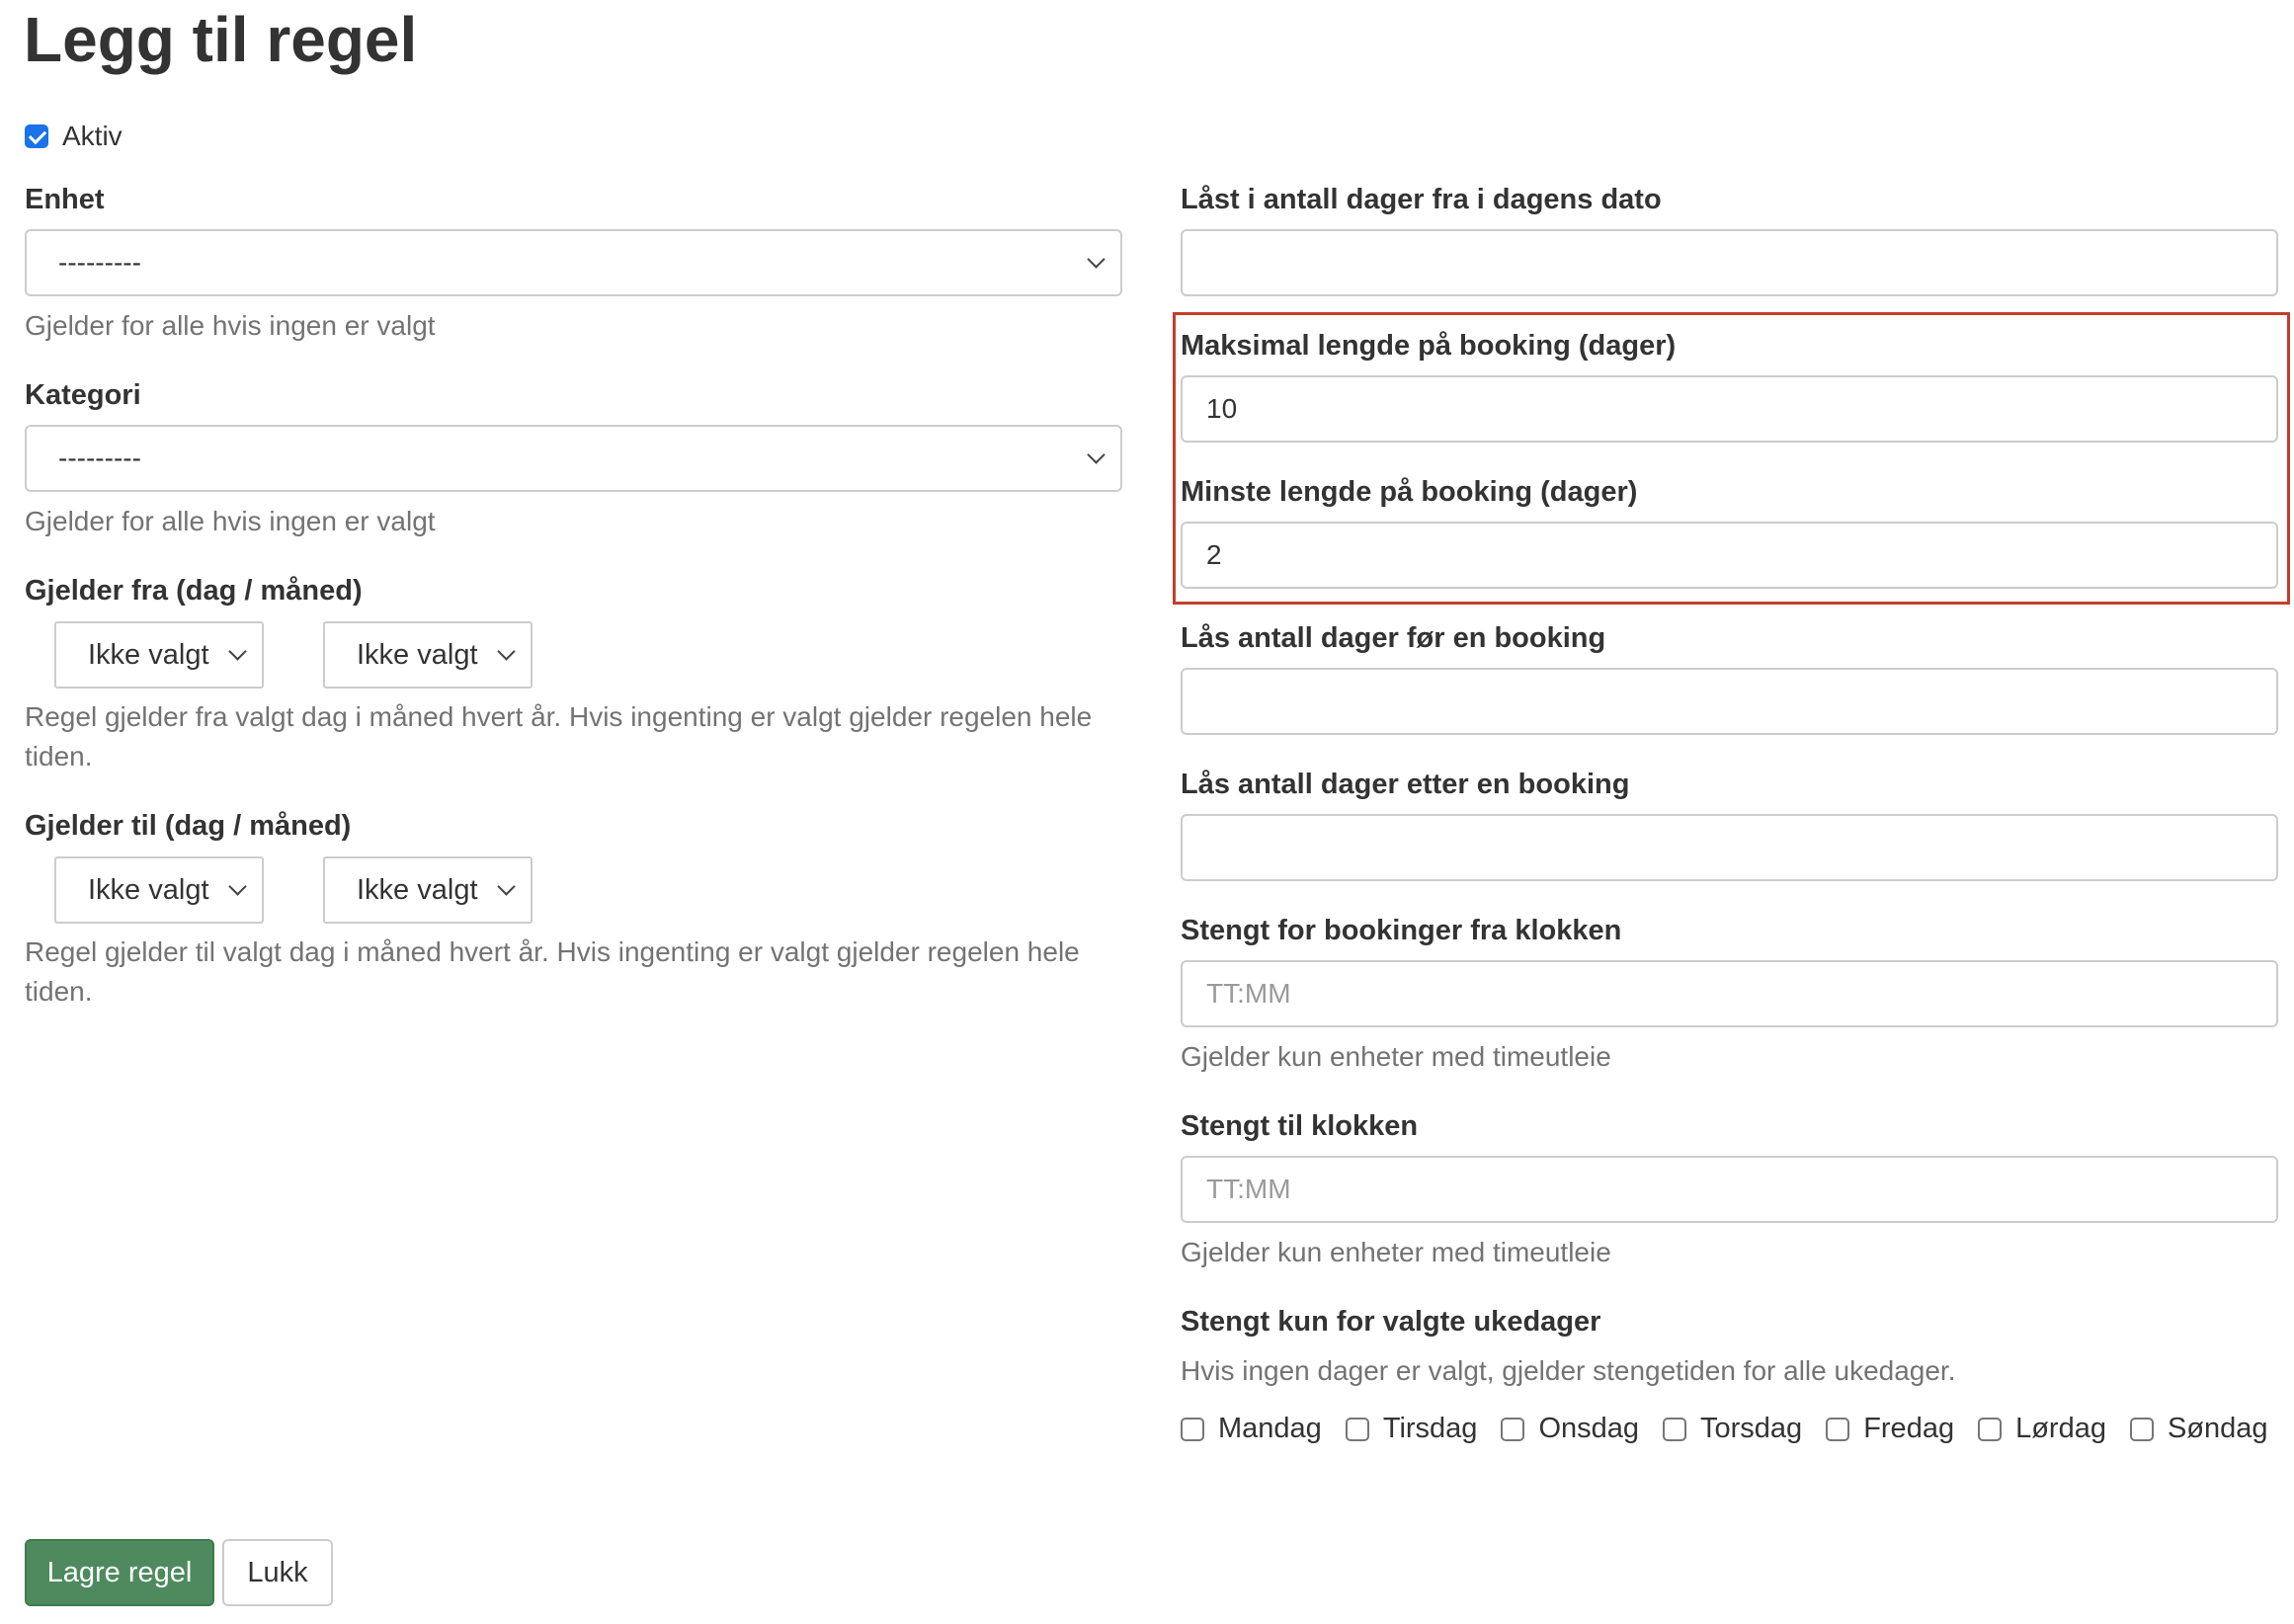 The width and height of the screenshot is (2294, 1624). Describe the element at coordinates (1300, 1126) in the screenshot. I see `stengt-til-label: Stengt til klokken` at that location.